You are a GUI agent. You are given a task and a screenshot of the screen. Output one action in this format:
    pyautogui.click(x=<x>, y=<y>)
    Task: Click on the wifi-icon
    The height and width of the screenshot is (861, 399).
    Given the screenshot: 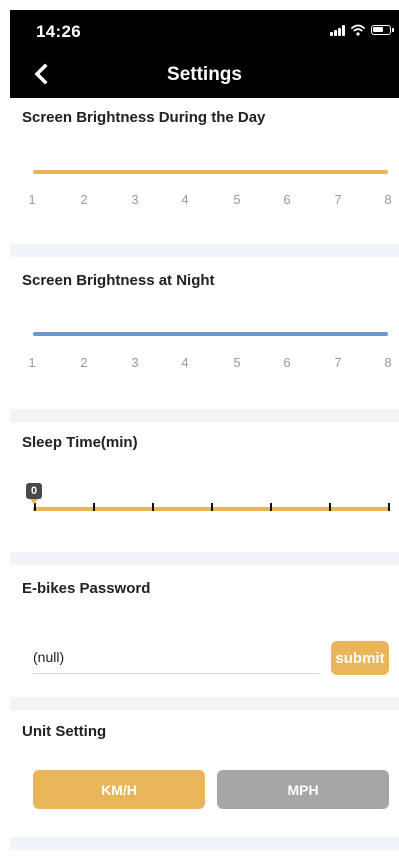 What is the action you would take?
    pyautogui.click(x=358, y=30)
    